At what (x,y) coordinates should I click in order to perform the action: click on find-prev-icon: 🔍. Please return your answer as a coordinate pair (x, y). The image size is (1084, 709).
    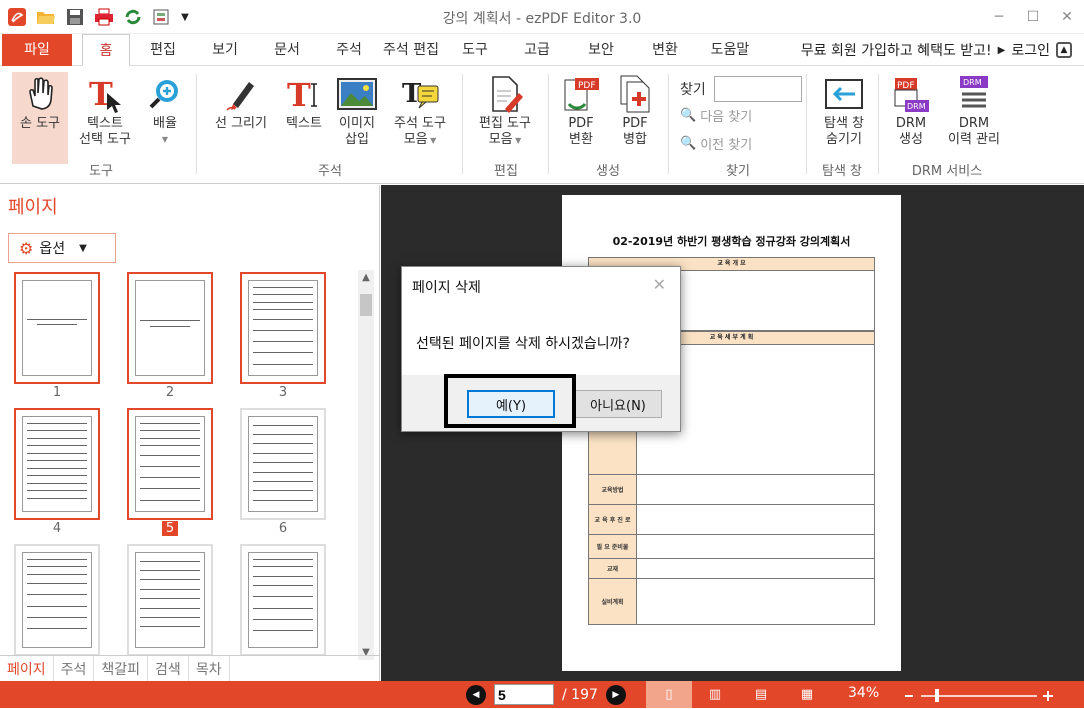
    Looking at the image, I should click on (688, 143).